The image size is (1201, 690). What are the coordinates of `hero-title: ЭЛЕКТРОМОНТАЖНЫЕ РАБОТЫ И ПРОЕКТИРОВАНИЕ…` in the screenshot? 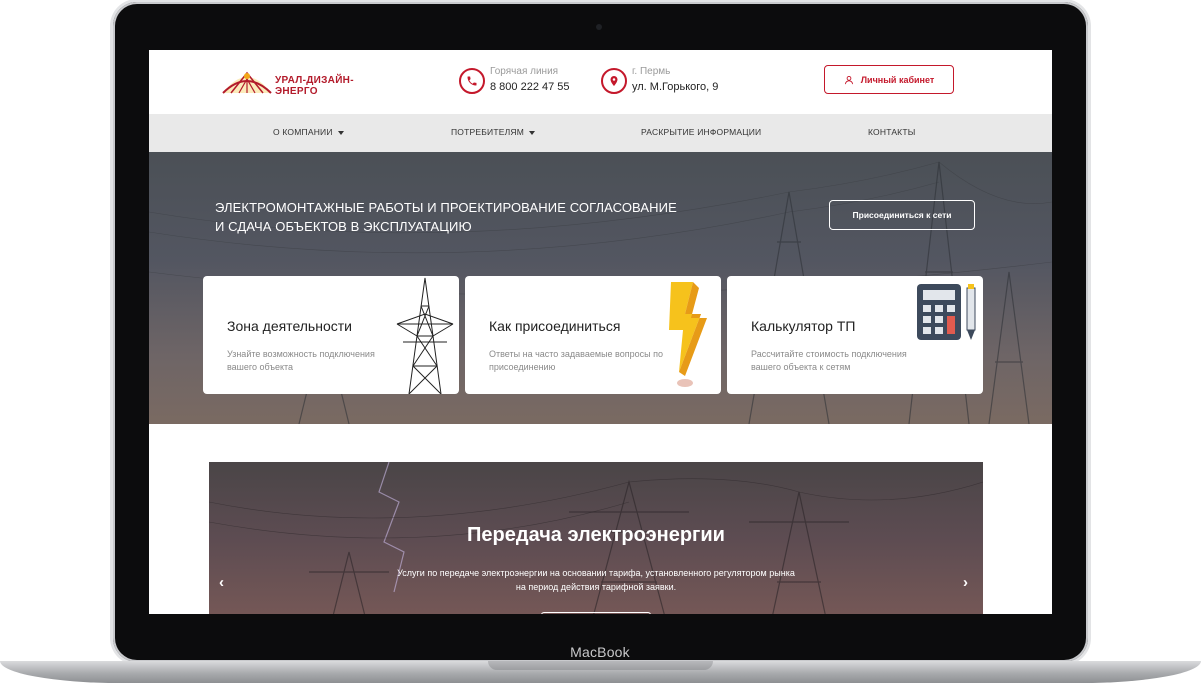 It's located at (475, 217).